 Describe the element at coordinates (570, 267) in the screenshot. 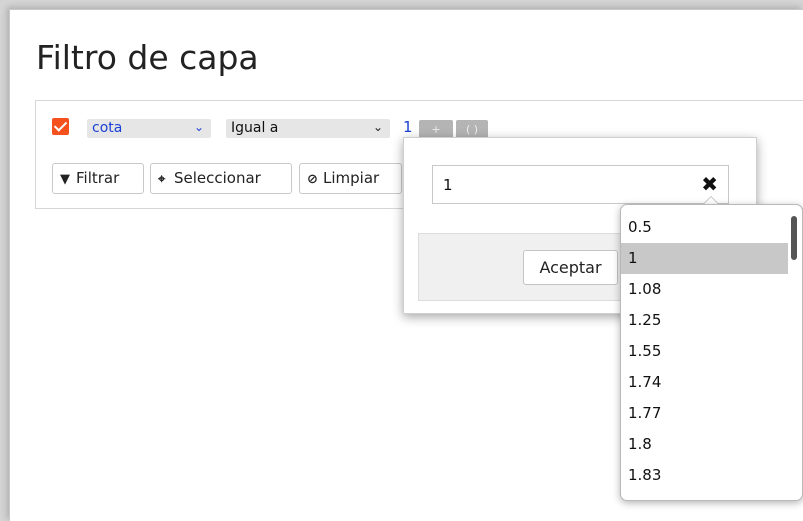

I see `accept-button: Aceptar` at that location.